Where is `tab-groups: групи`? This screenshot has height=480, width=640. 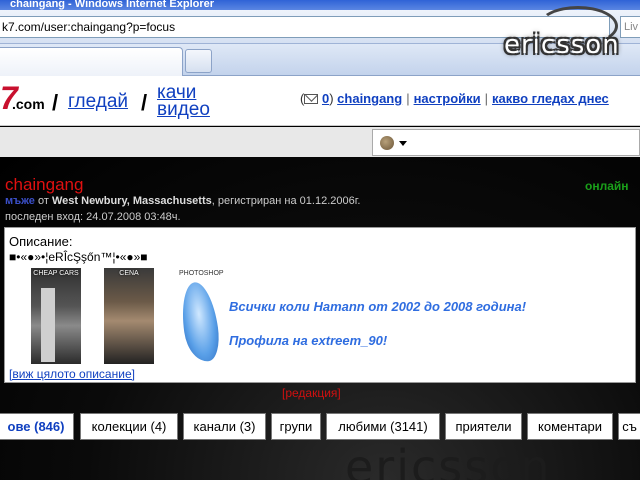
tab-groups: групи is located at coordinates (296, 426).